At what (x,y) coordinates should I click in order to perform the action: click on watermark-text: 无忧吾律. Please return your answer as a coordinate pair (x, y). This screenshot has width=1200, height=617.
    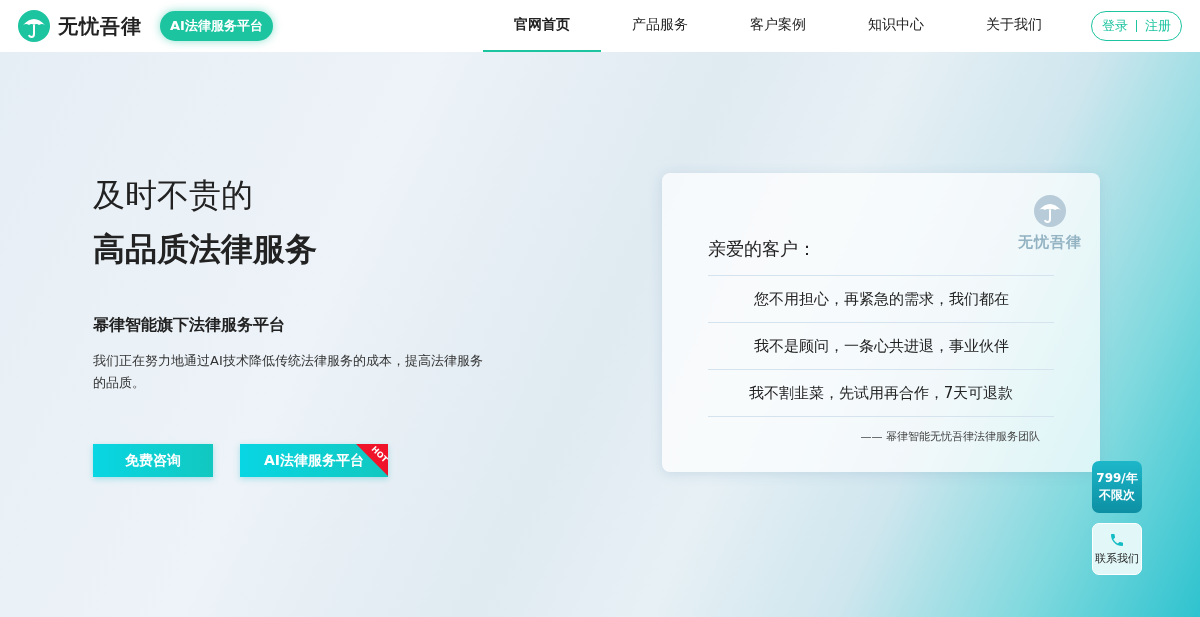
    Looking at the image, I should click on (1050, 242).